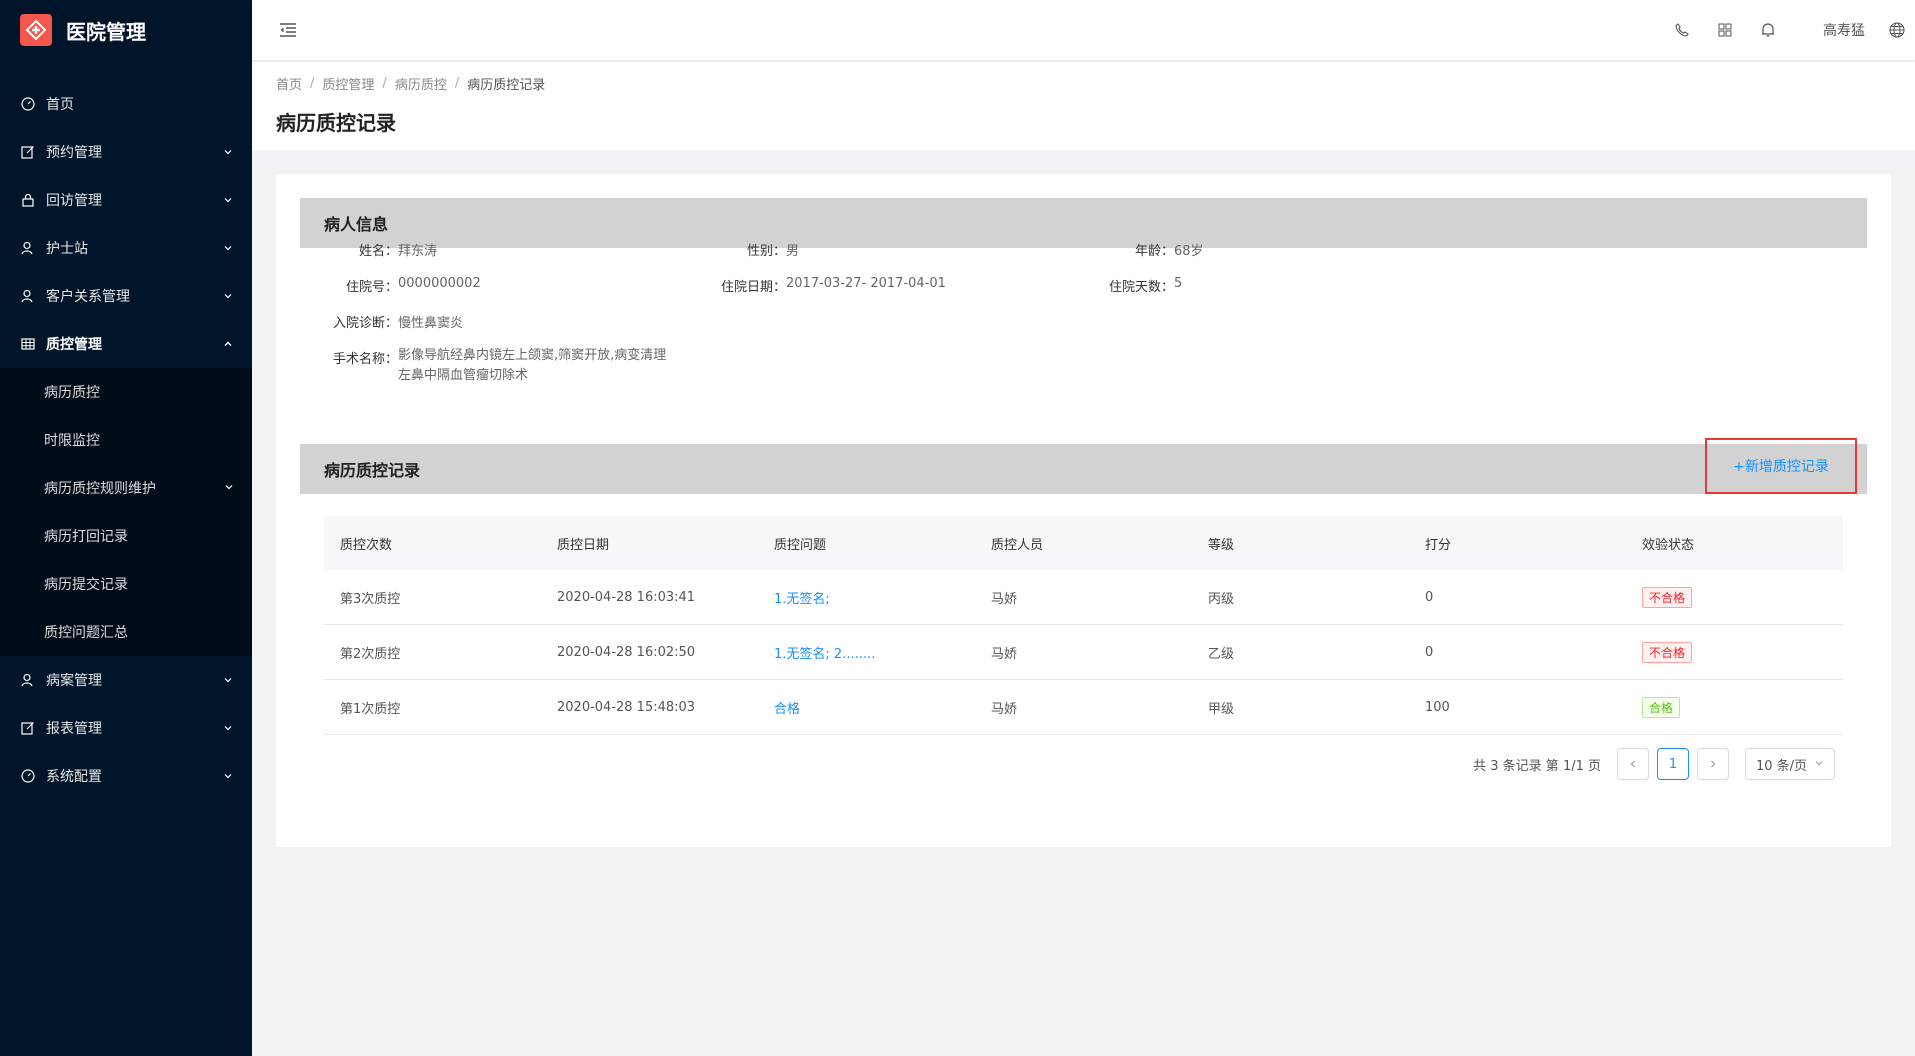 This screenshot has height=1056, width=1915. I want to click on bell-icon, so click(1768, 30).